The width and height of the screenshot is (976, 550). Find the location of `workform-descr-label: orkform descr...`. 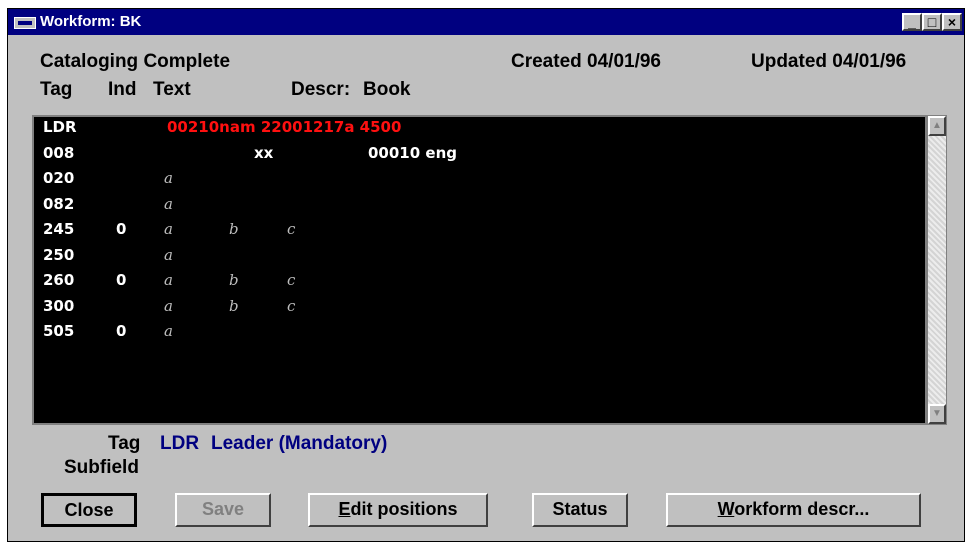

workform-descr-label: orkform descr... is located at coordinates (802, 509).